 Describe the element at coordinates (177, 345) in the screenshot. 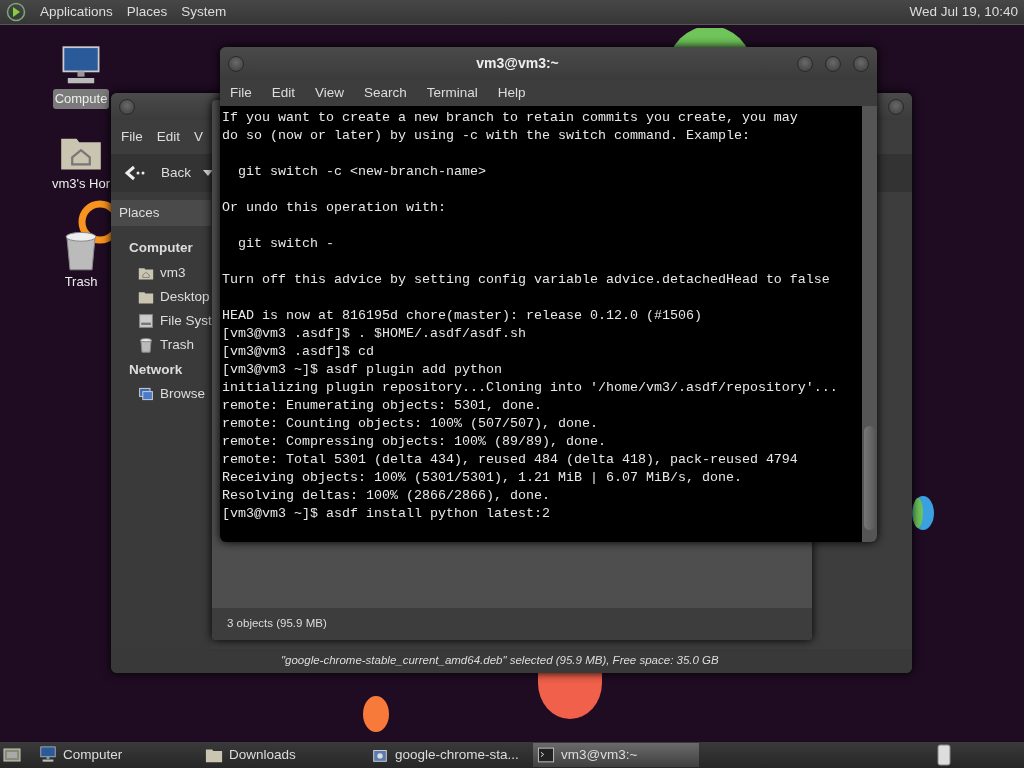

I see `sidebar-item: Trash` at that location.